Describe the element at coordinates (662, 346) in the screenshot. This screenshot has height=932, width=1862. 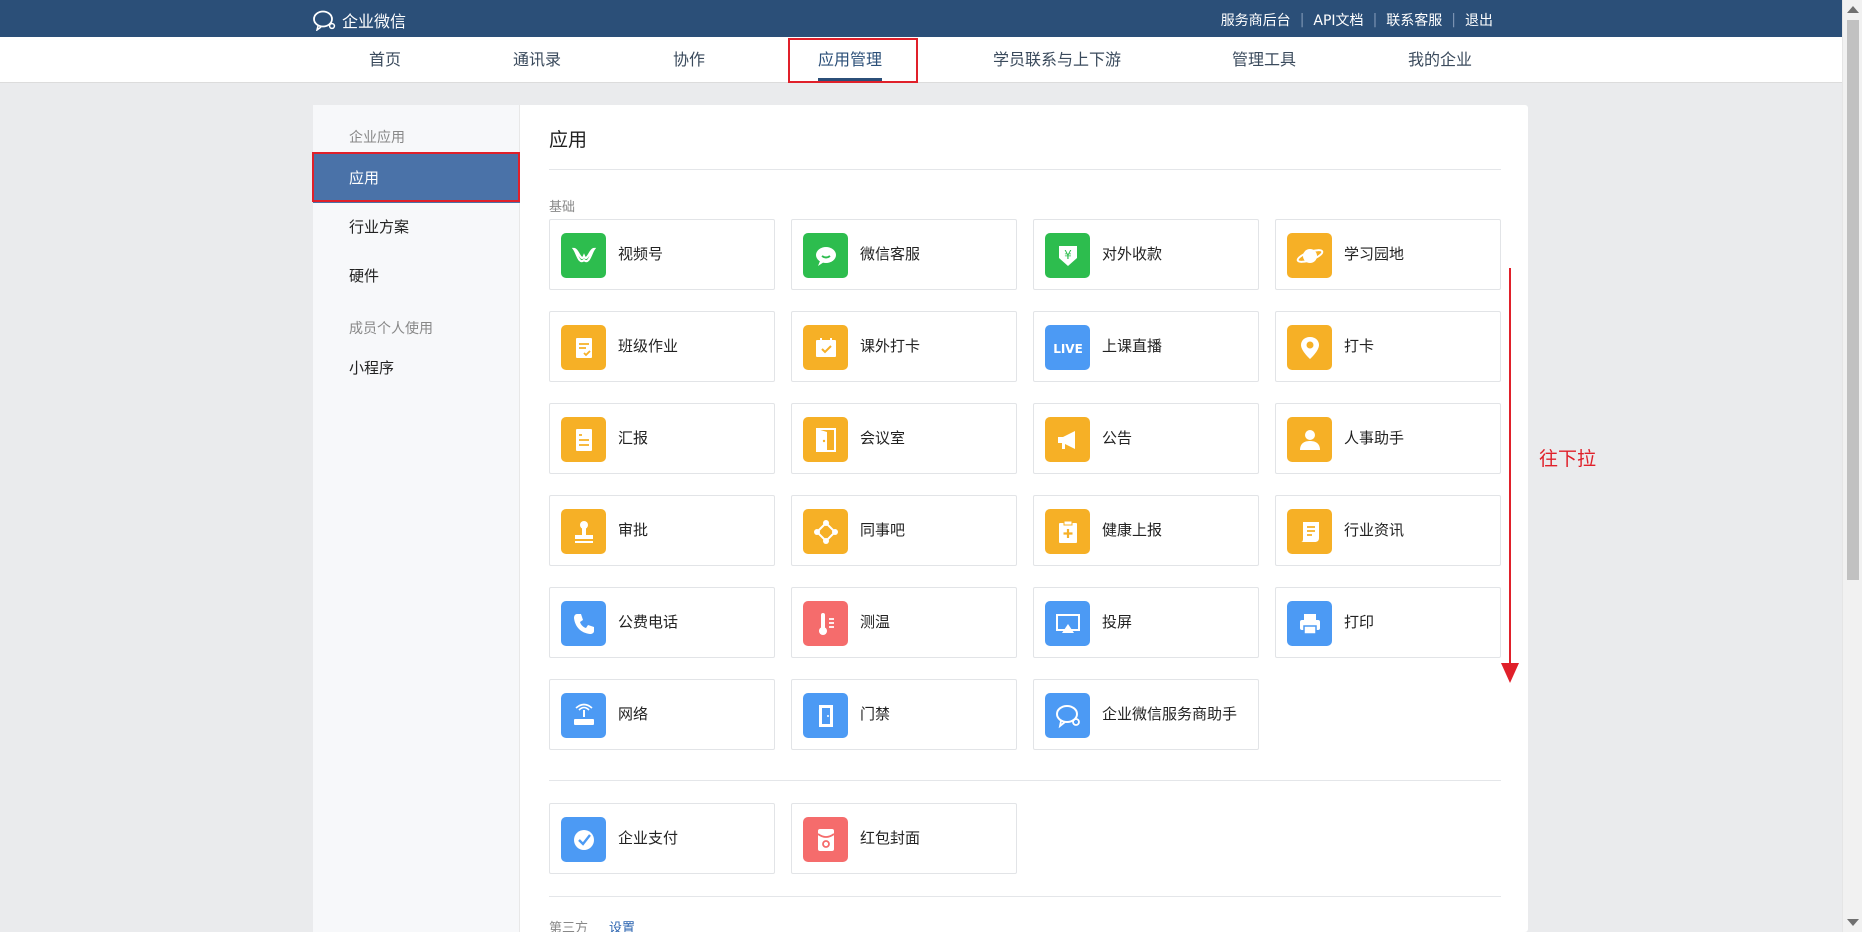
I see `app-card-class-homework: 班级作业` at that location.